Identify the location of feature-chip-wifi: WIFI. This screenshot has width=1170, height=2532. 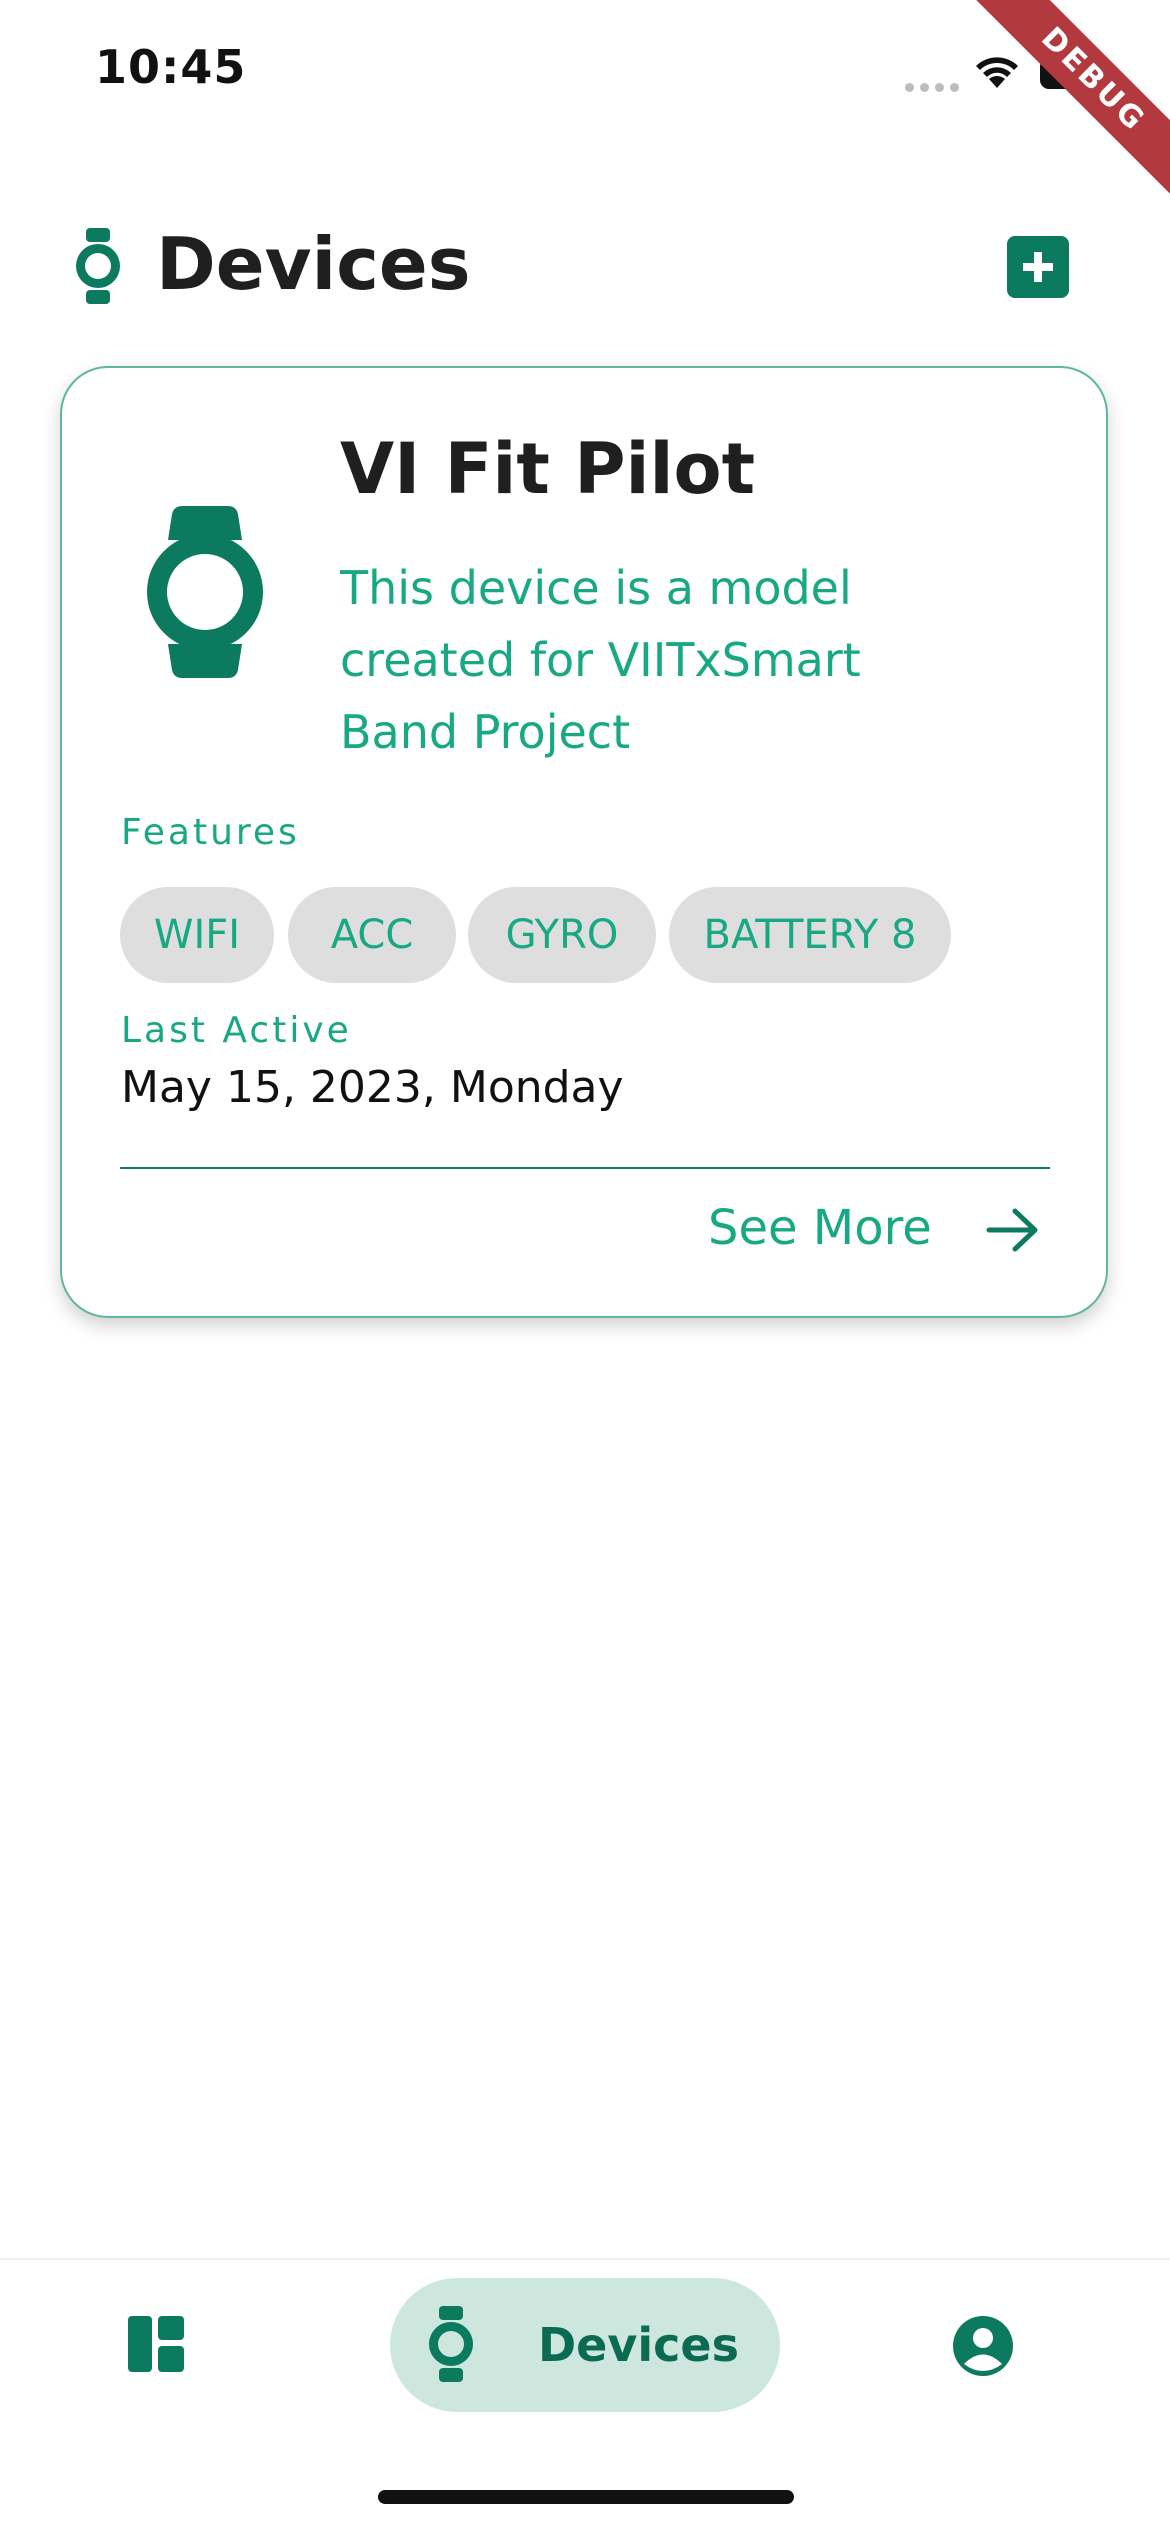
(197, 935).